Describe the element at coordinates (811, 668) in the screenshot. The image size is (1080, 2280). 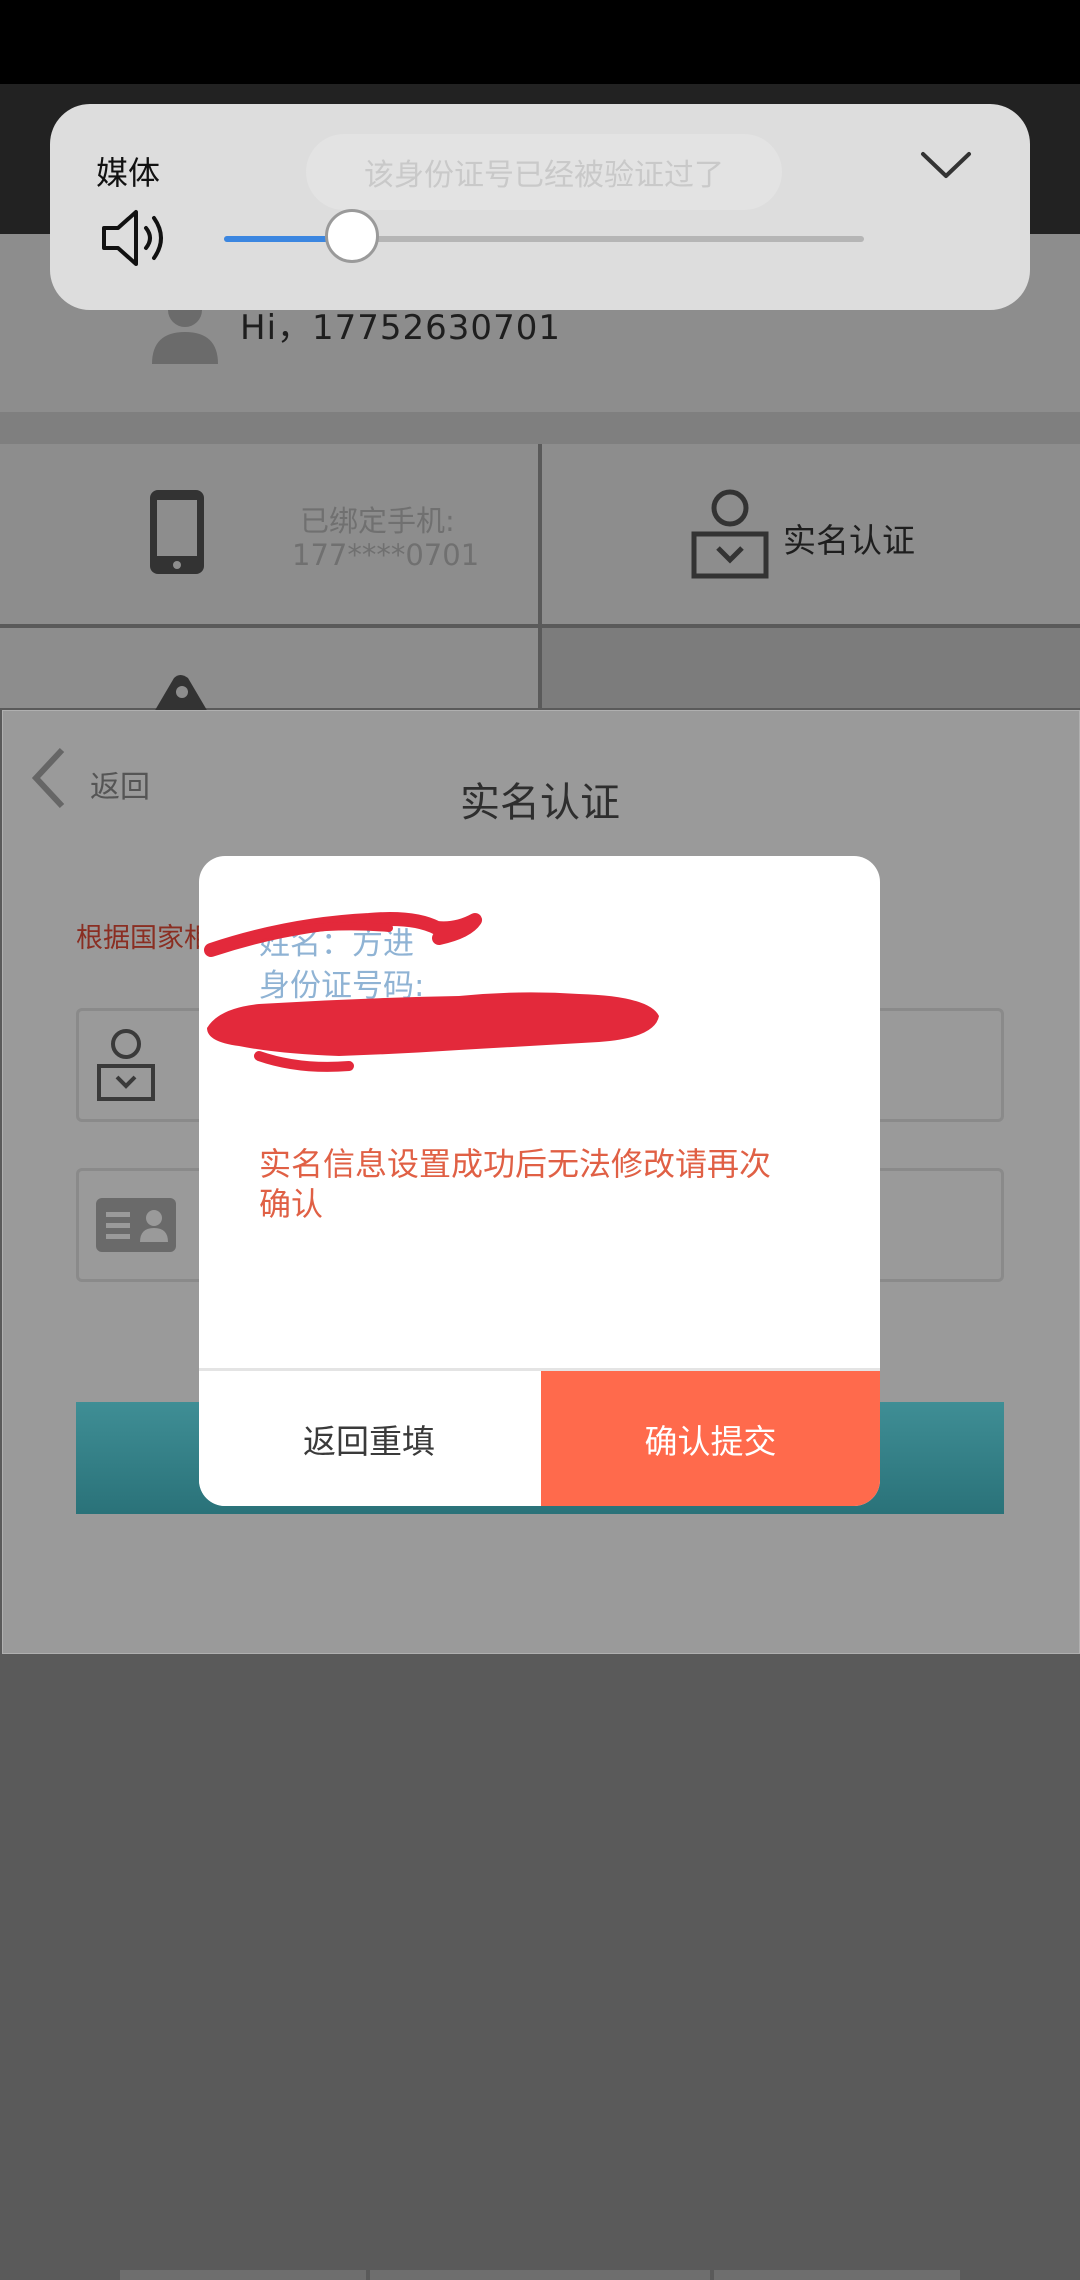
I see `empty-cell` at that location.